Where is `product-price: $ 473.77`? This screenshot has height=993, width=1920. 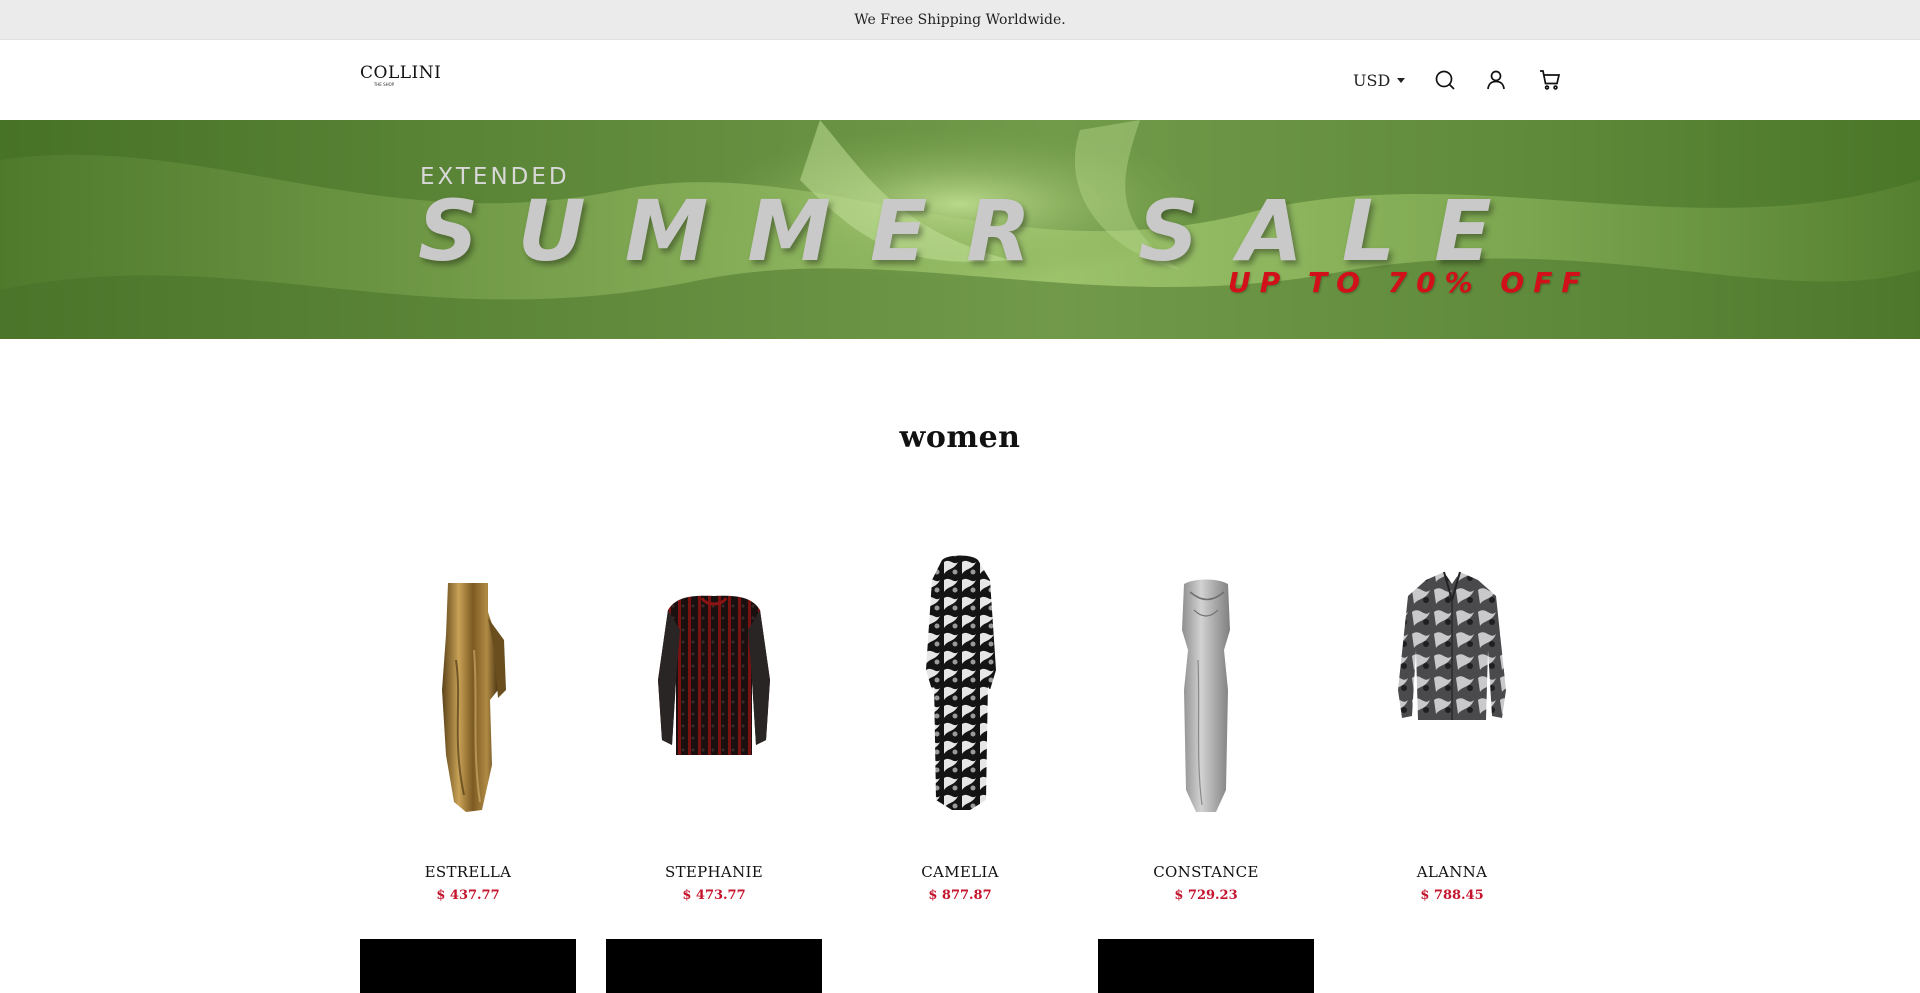 product-price: $ 473.77 is located at coordinates (714, 895).